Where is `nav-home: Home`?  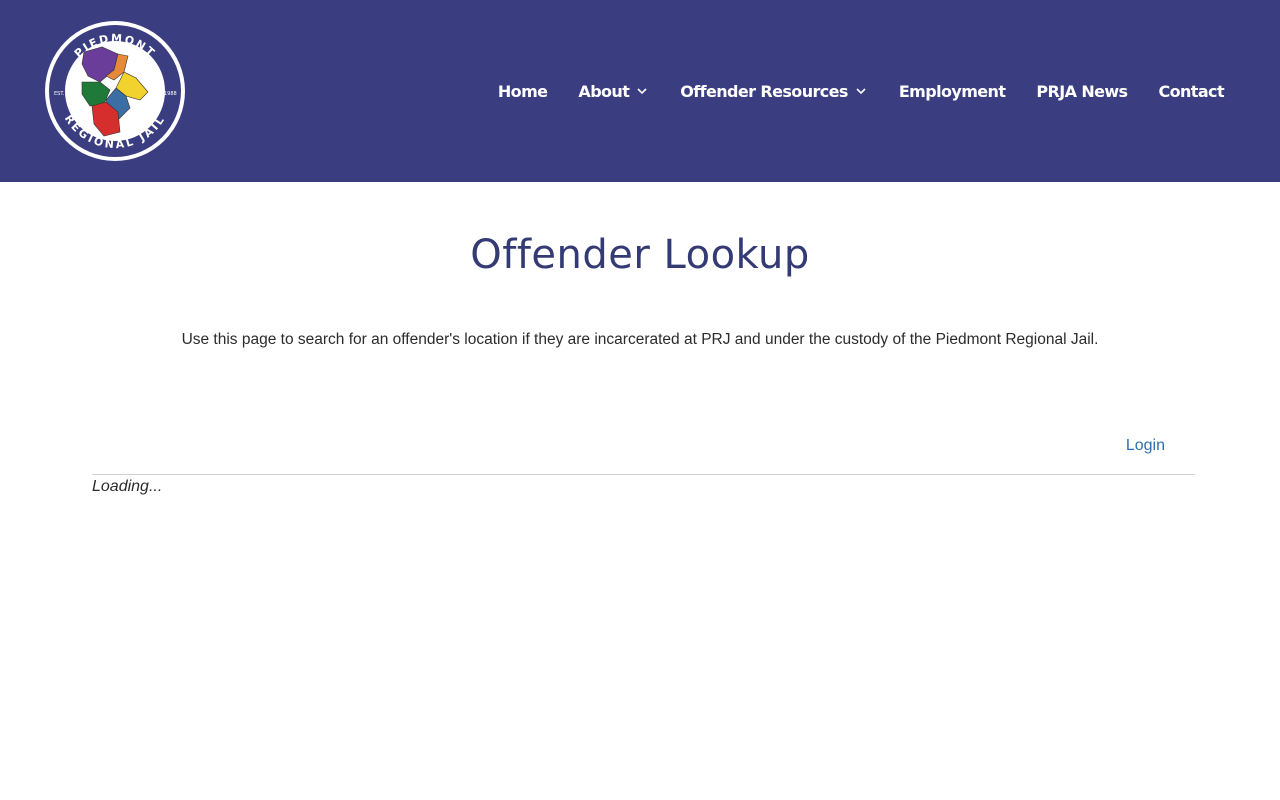
nav-home: Home is located at coordinates (523, 91).